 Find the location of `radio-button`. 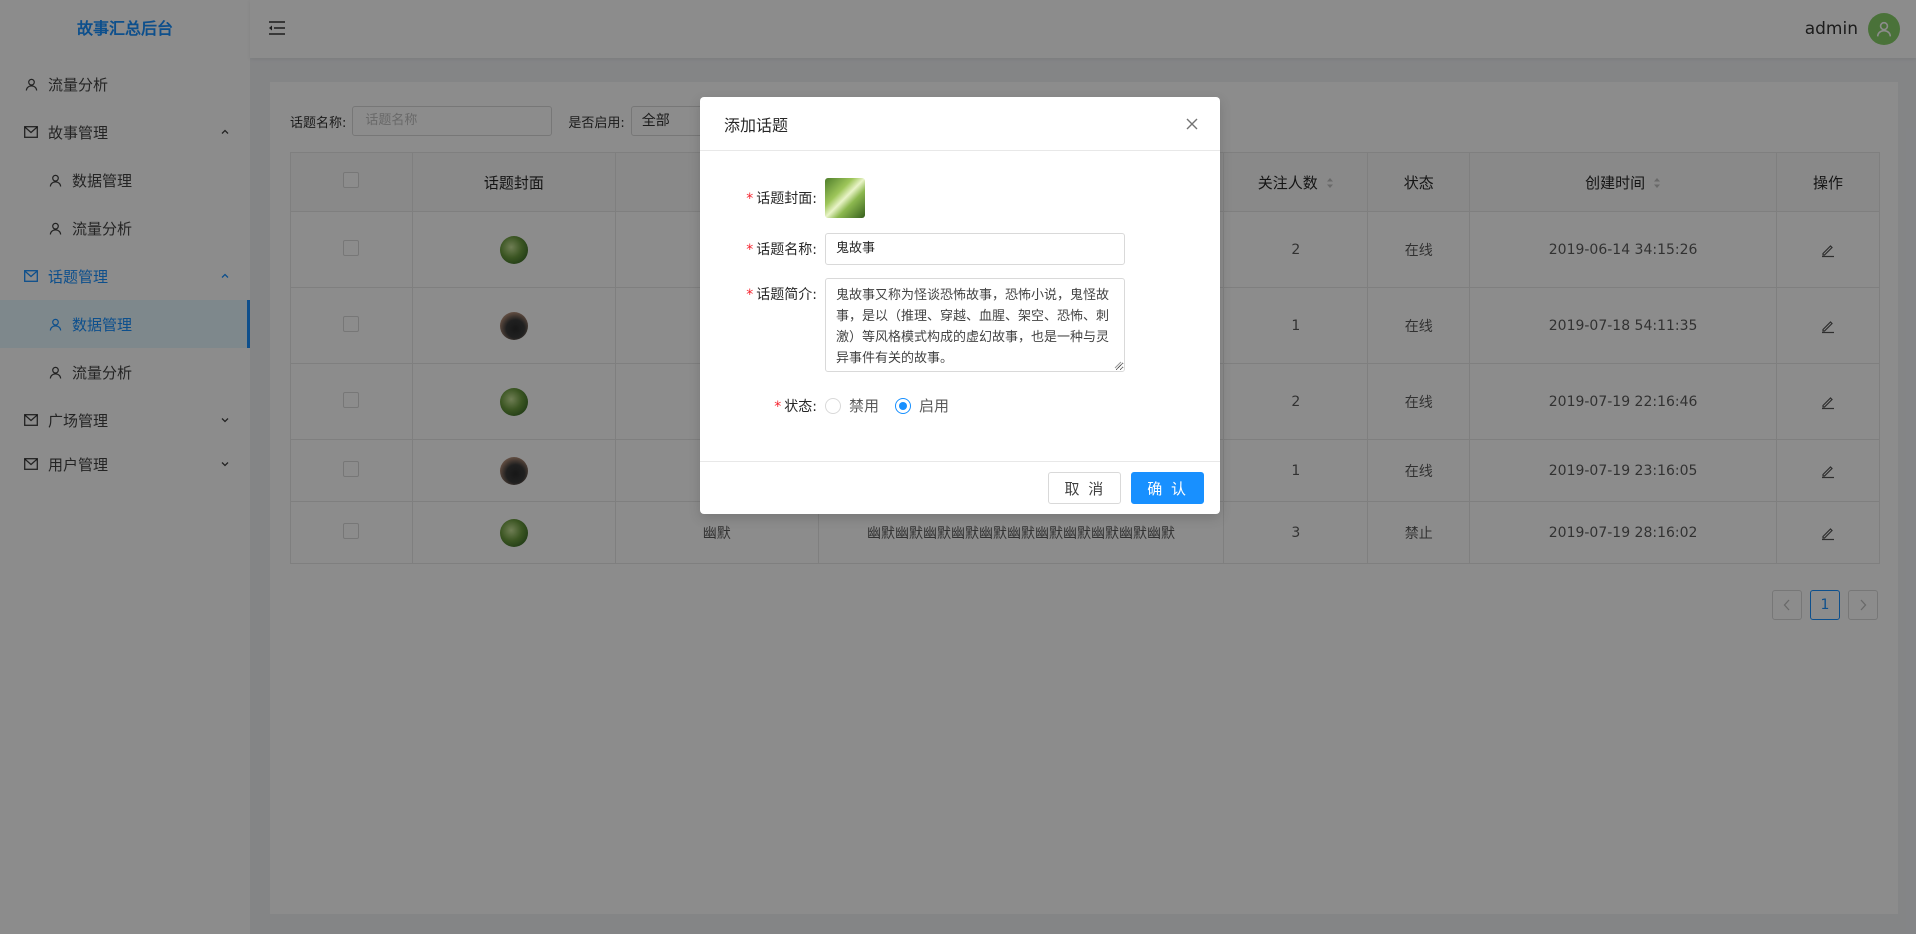

radio-button is located at coordinates (833, 405).